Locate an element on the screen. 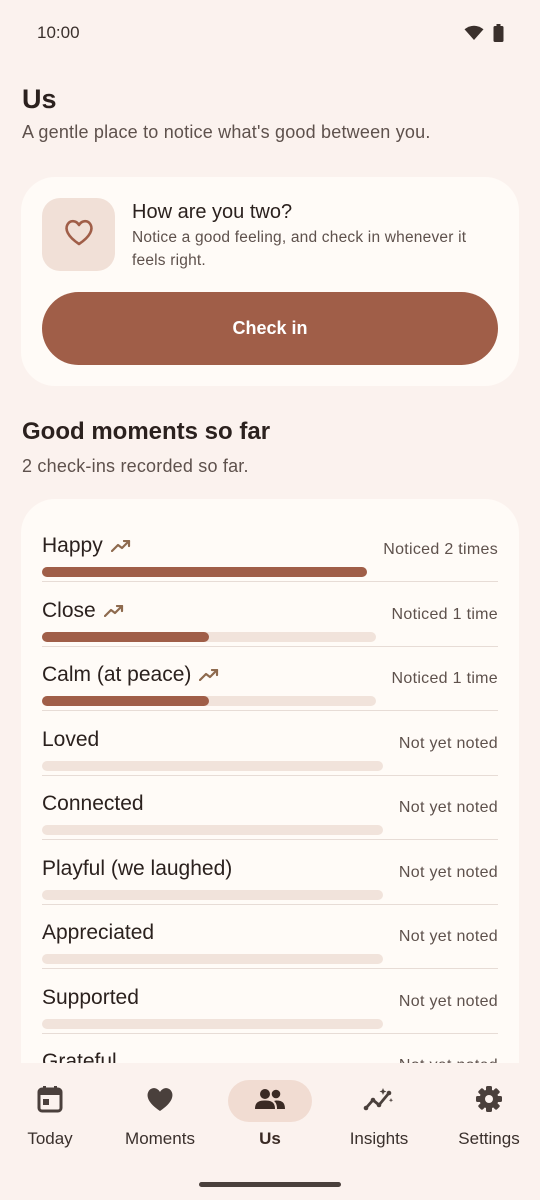  moment-label: Appreciated is located at coordinates (98, 933).